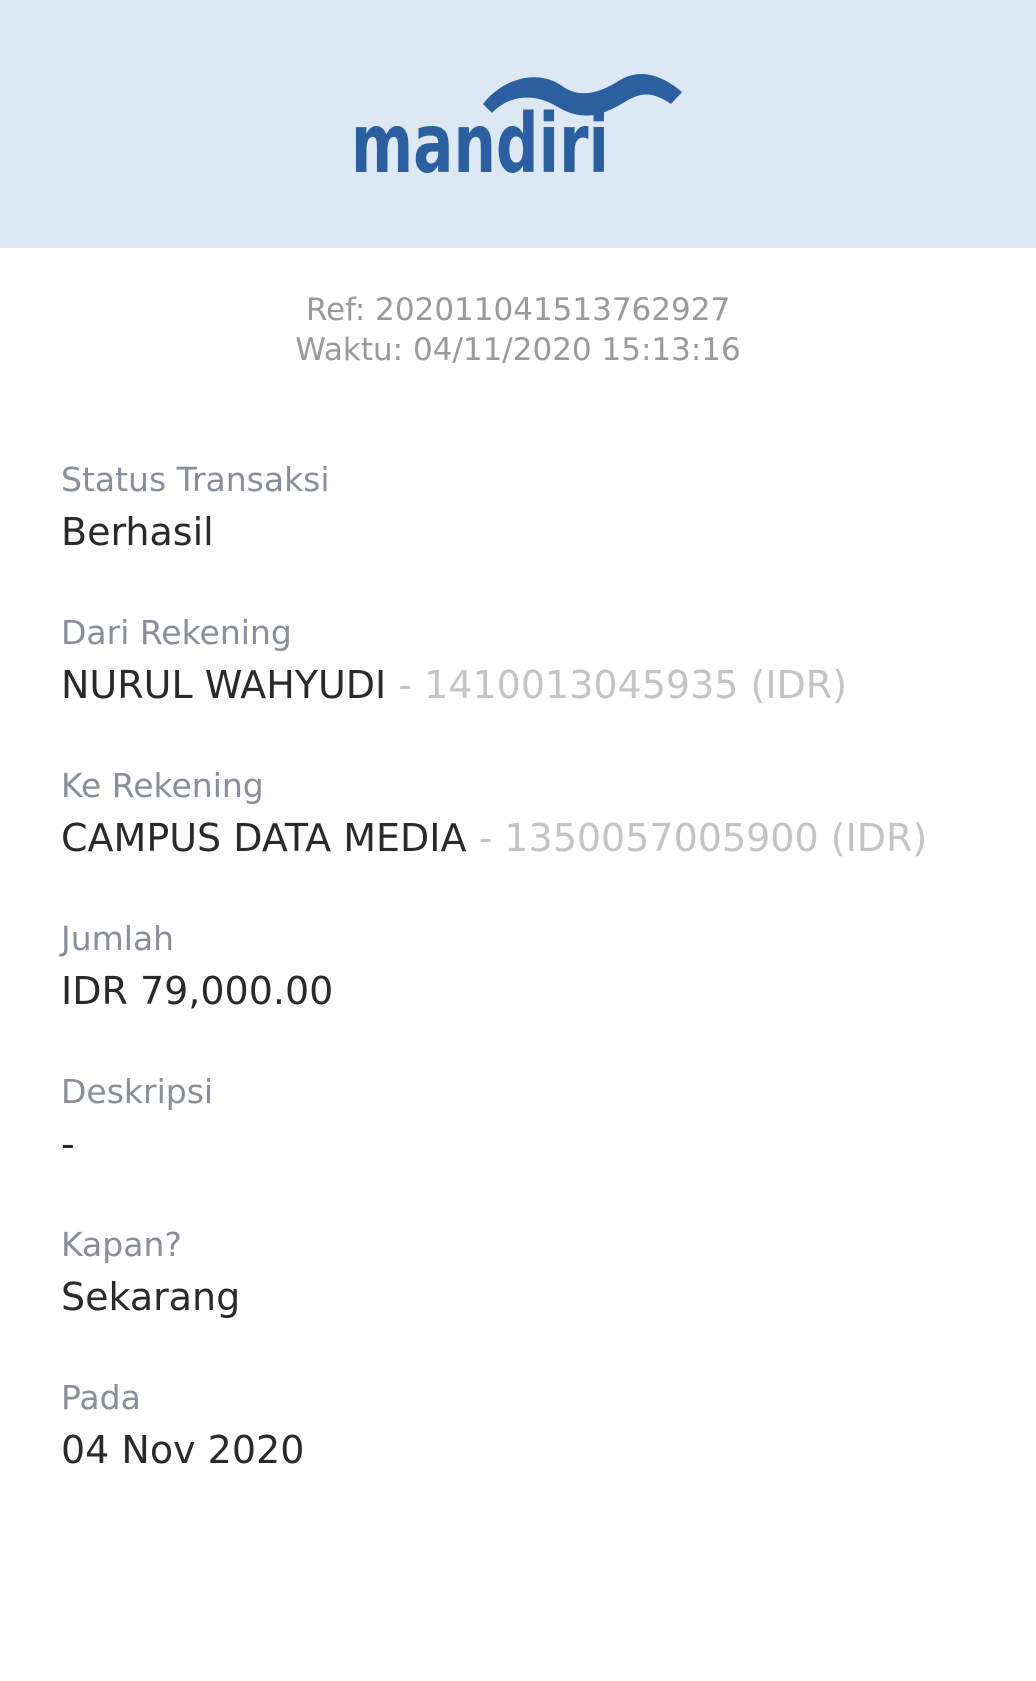 Image resolution: width=1036 pixels, height=1681 pixels. What do you see at coordinates (197, 991) in the screenshot?
I see `amount-value: IDR 79,000.00` at bounding box center [197, 991].